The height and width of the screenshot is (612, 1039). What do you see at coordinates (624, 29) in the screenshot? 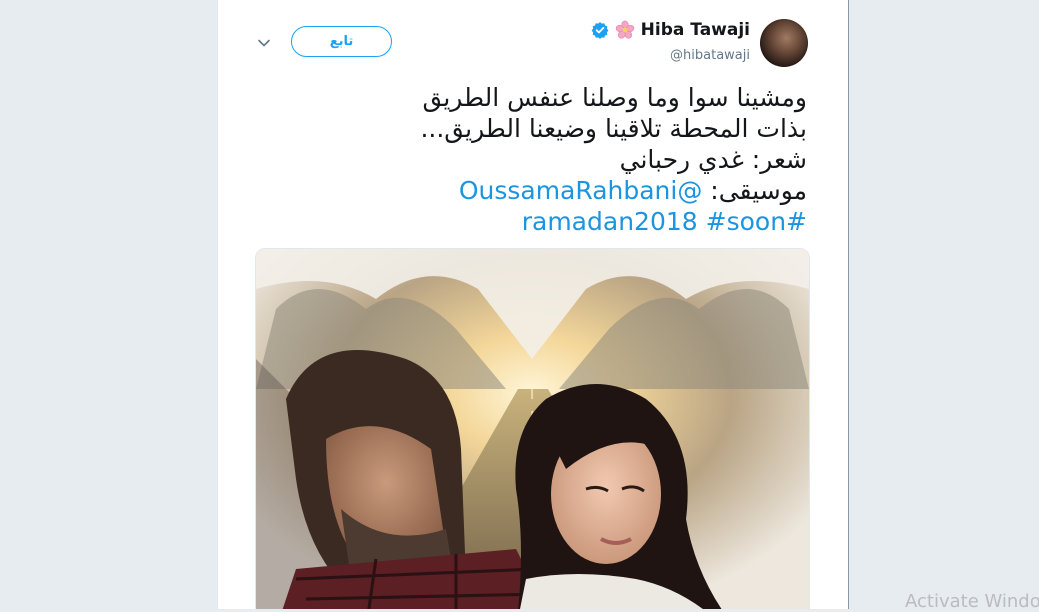
I see `pink-flower-emoji-icon` at bounding box center [624, 29].